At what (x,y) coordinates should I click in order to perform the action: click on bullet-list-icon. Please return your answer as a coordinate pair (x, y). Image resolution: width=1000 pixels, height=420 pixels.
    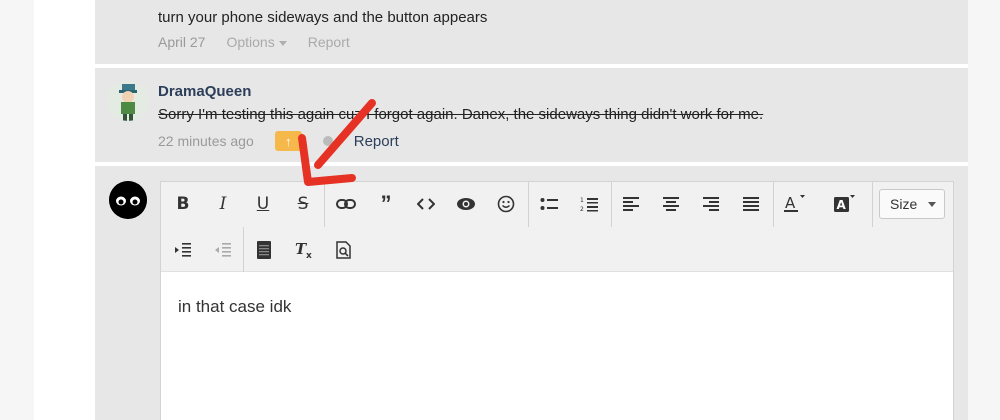
    Looking at the image, I should click on (549, 204).